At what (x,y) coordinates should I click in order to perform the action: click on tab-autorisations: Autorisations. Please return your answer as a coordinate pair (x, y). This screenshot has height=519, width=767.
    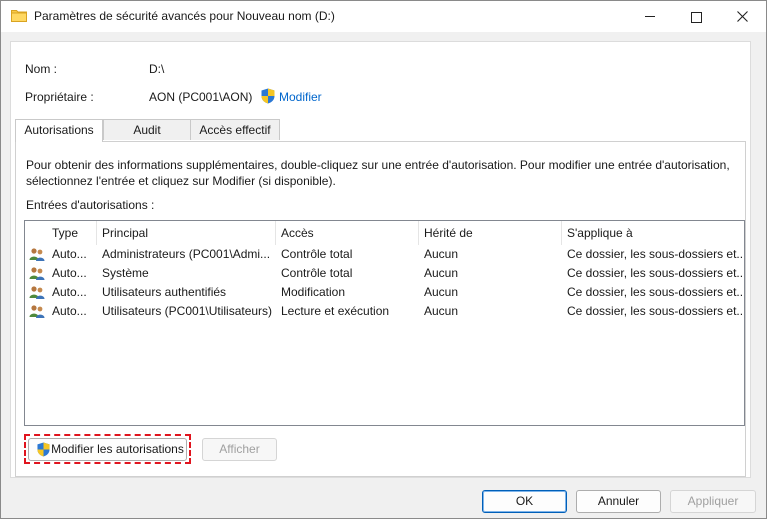
    Looking at the image, I should click on (59, 130).